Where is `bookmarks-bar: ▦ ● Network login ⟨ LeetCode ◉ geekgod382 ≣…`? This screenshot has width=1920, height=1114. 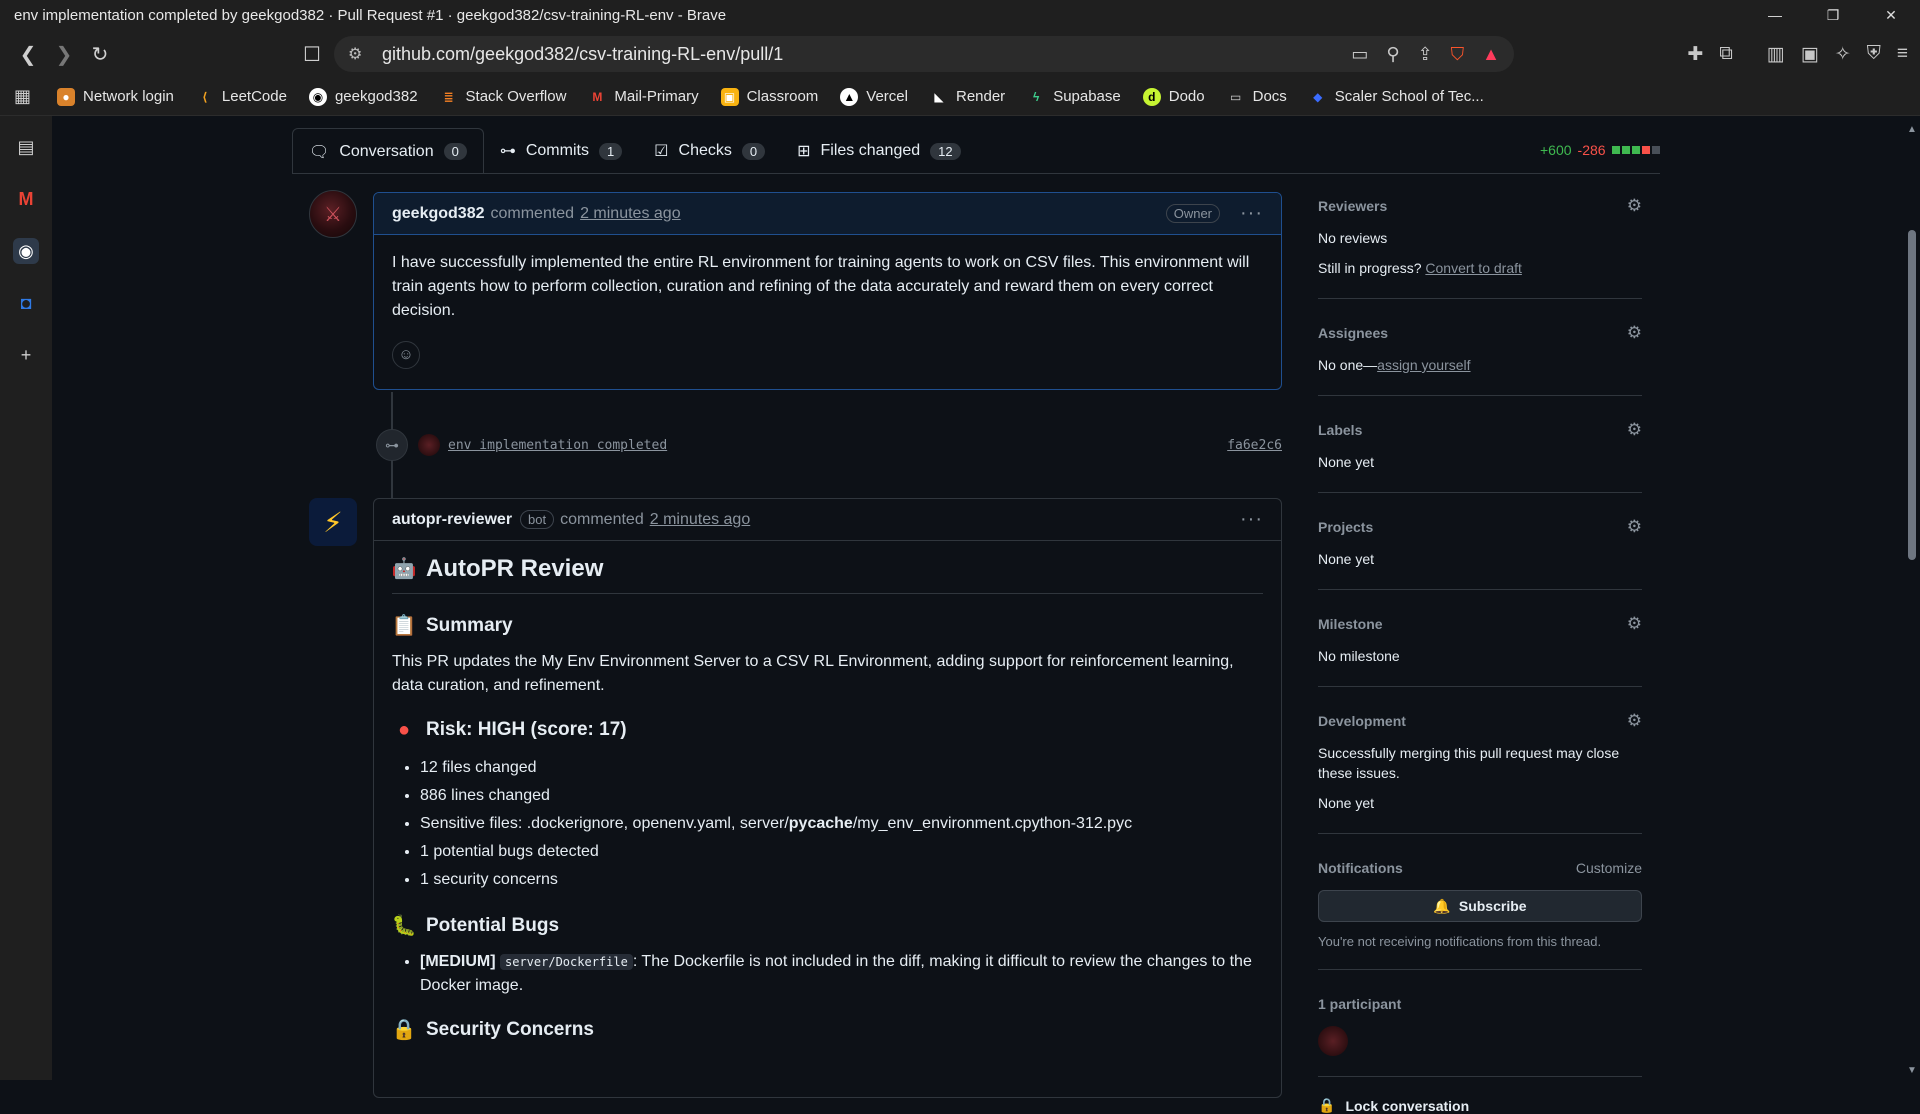 bookmarks-bar: ▦ ● Network login ⟨ LeetCode ◉ geekgod382 ≣… is located at coordinates (960, 97).